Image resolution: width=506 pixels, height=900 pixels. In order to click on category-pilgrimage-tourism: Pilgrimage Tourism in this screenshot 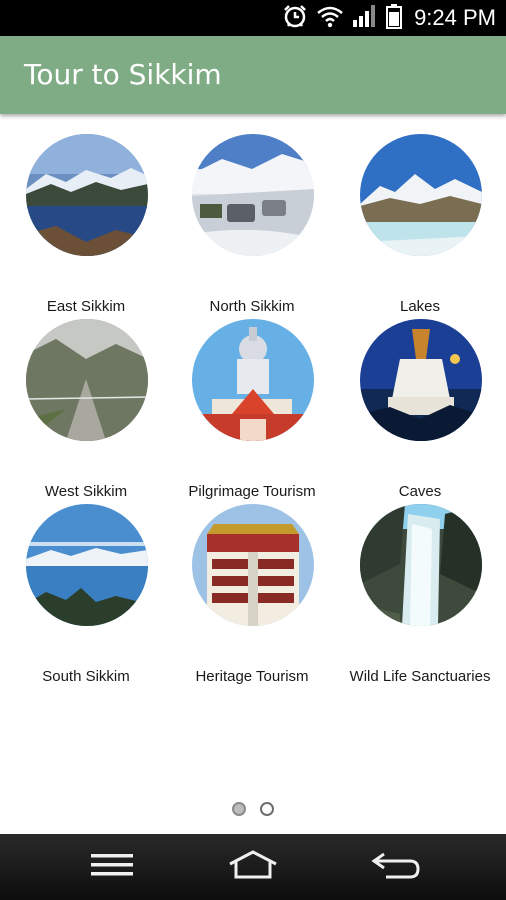, I will do `click(252, 409)`.